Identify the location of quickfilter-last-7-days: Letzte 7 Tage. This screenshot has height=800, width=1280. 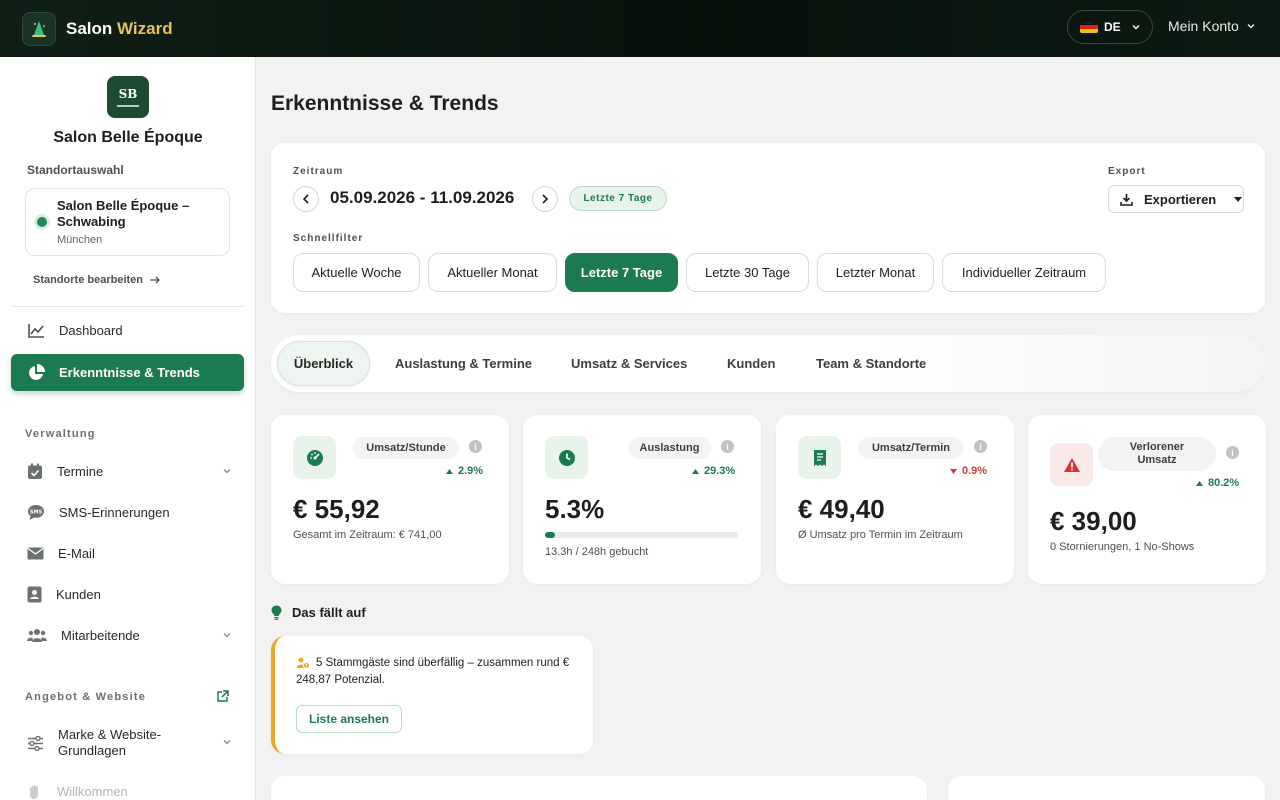
(621, 272).